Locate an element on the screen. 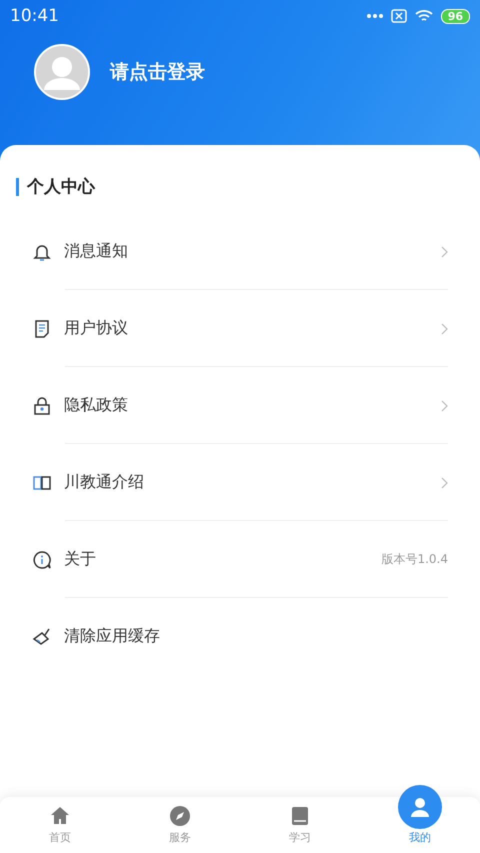 The width and height of the screenshot is (480, 853). person-icon is located at coordinates (420, 807).